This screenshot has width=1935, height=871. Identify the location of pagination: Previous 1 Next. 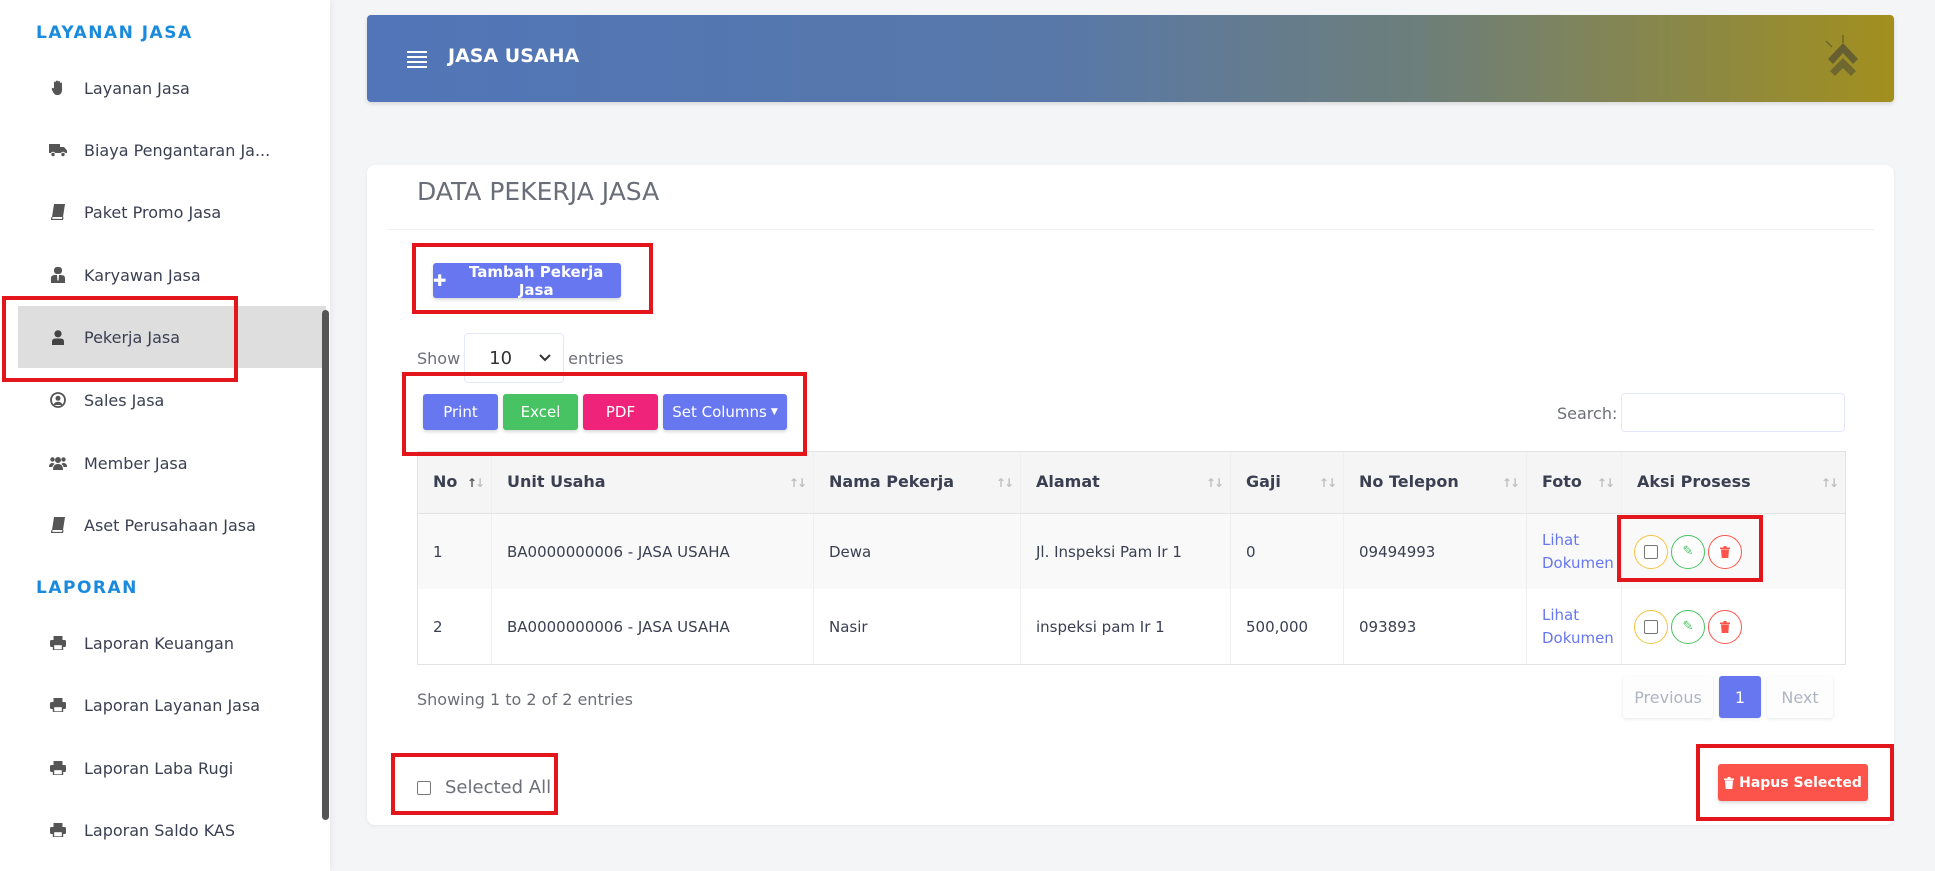
(1731, 697).